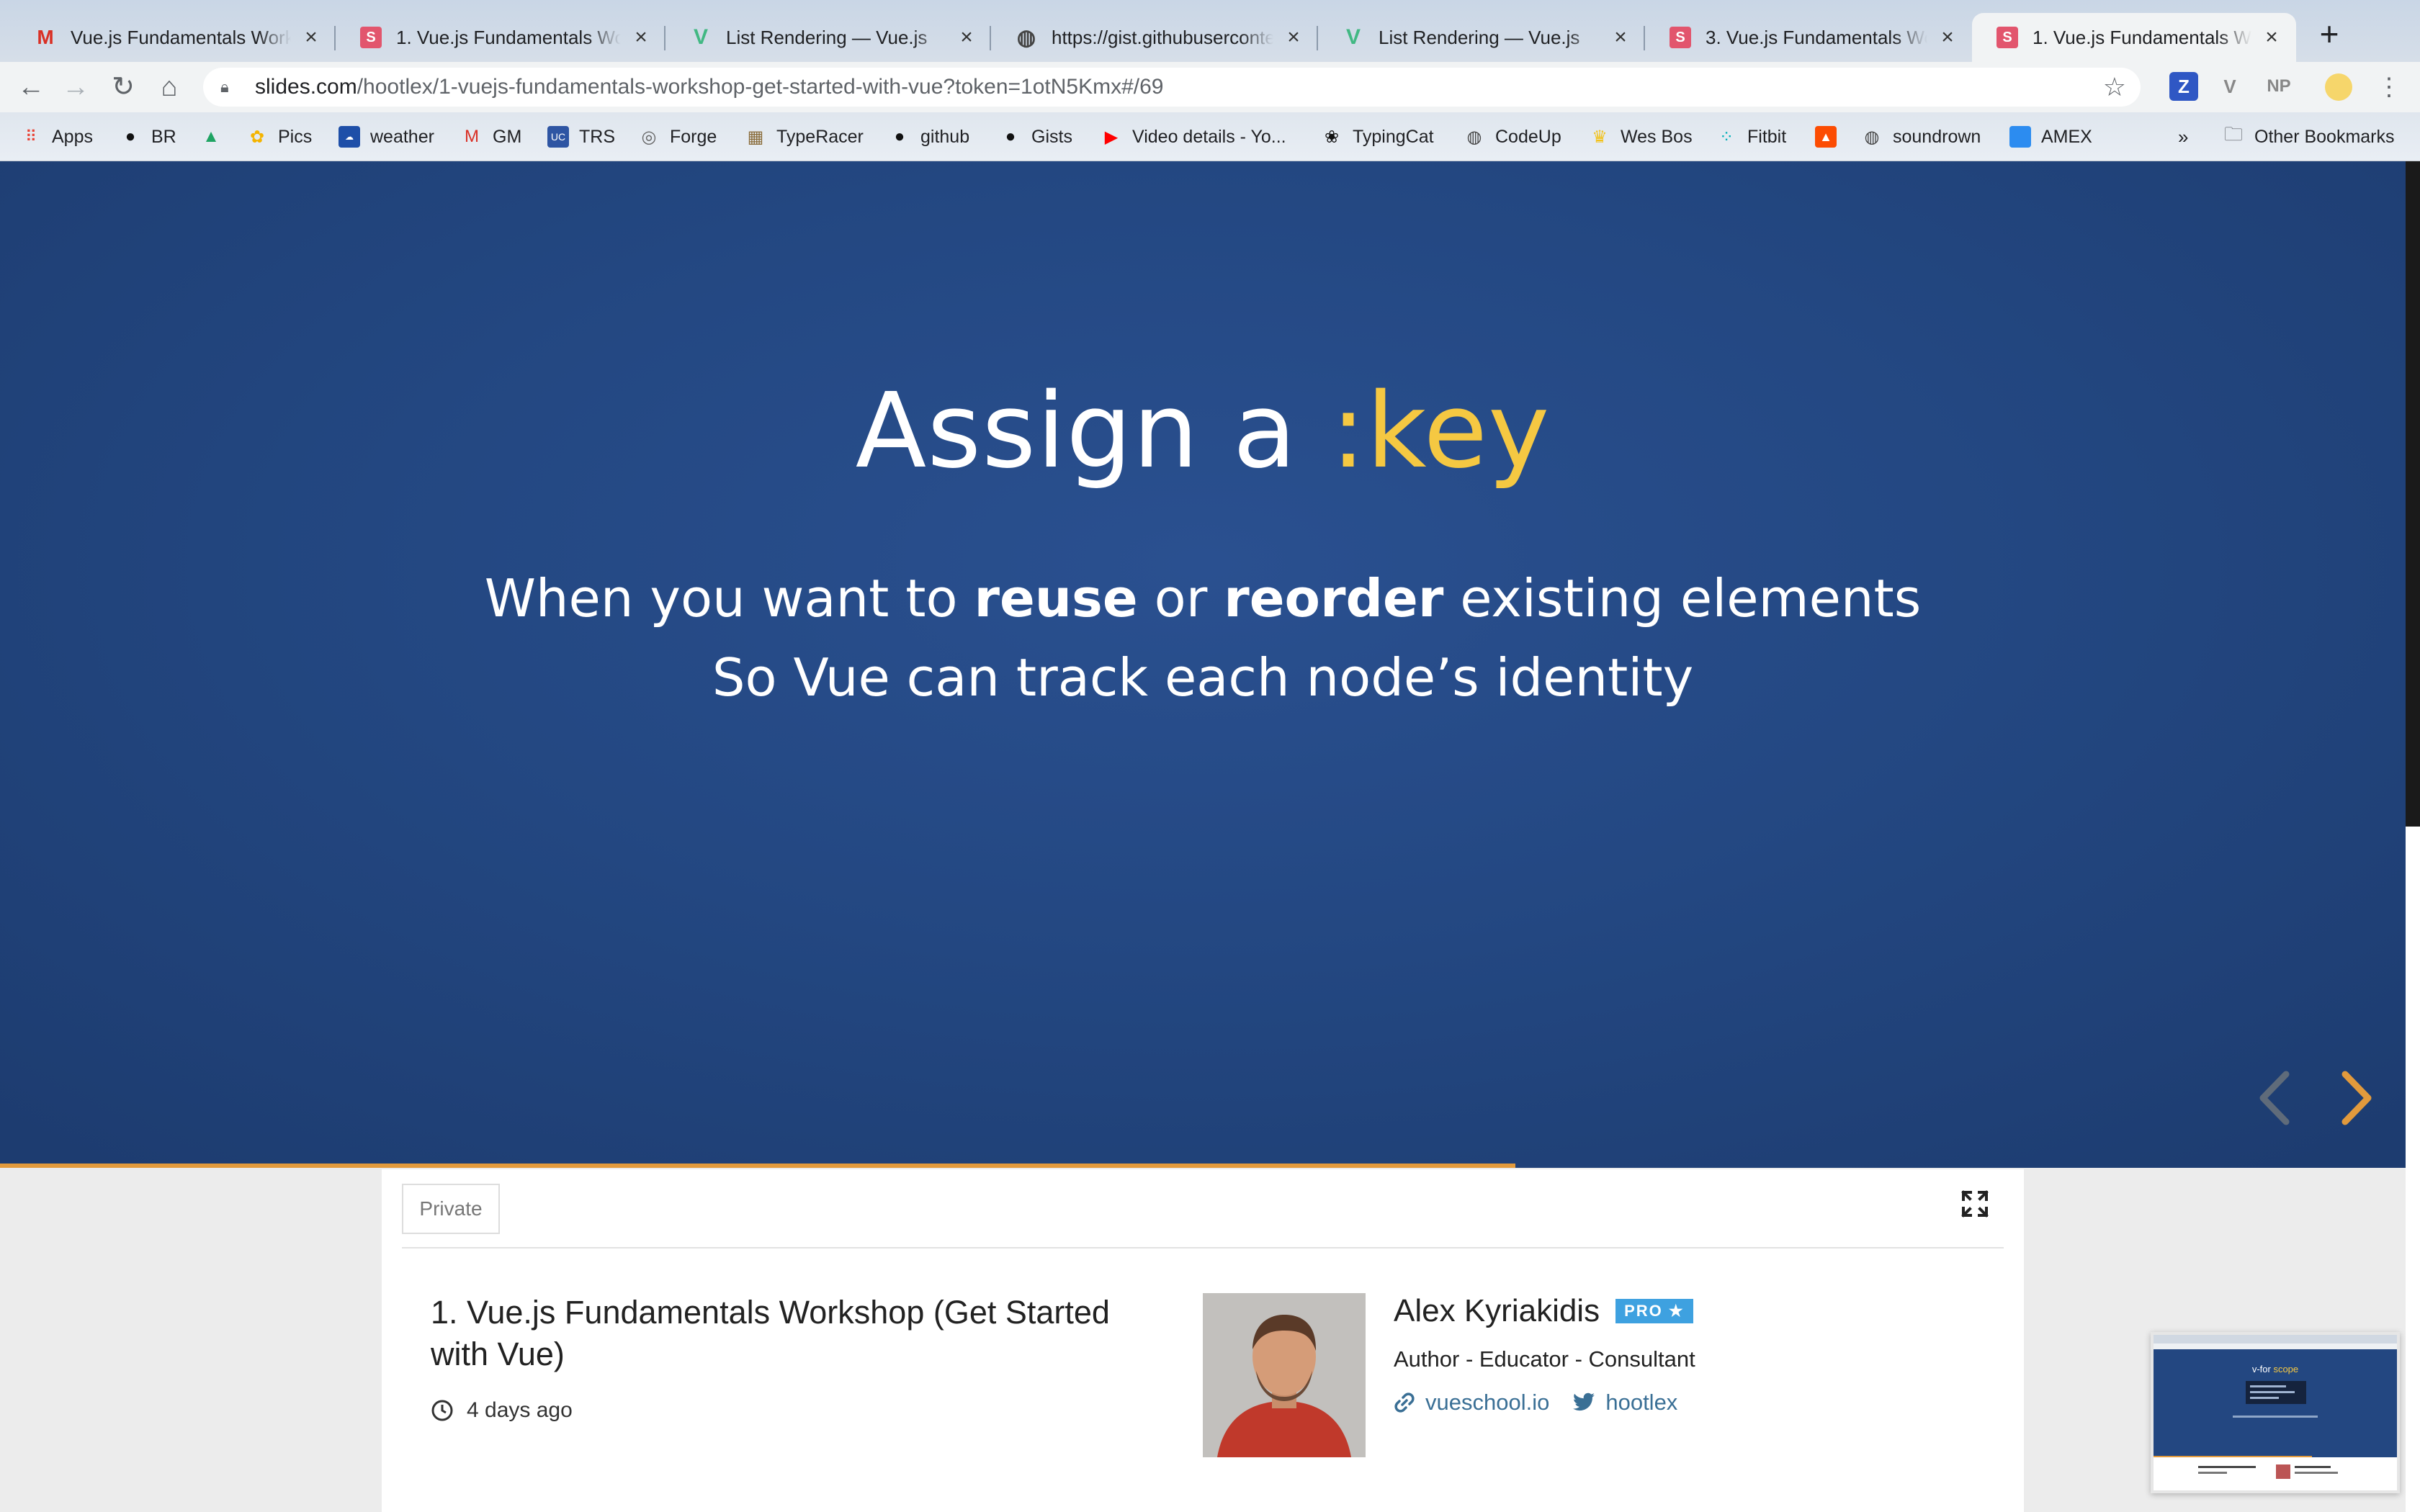  Describe the element at coordinates (2229, 86) in the screenshot. I see `vue-devtools-icon: V` at that location.